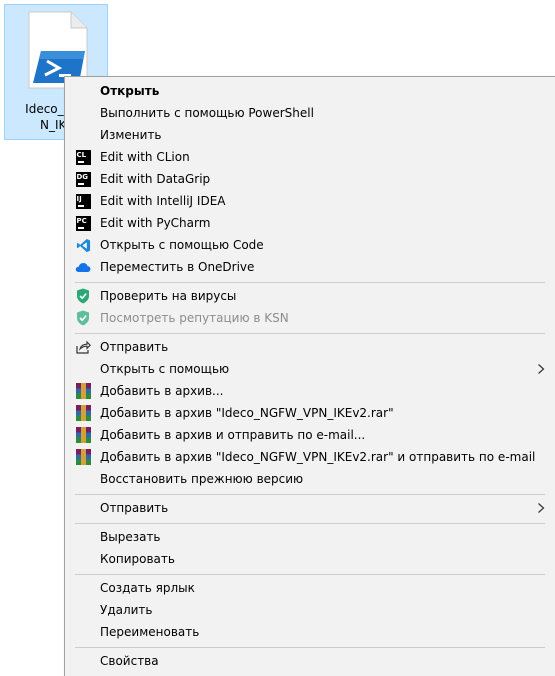  Describe the element at coordinates (163, 201) in the screenshot. I see `menu-item-label: Edit with IntelliJ IDEA` at that location.